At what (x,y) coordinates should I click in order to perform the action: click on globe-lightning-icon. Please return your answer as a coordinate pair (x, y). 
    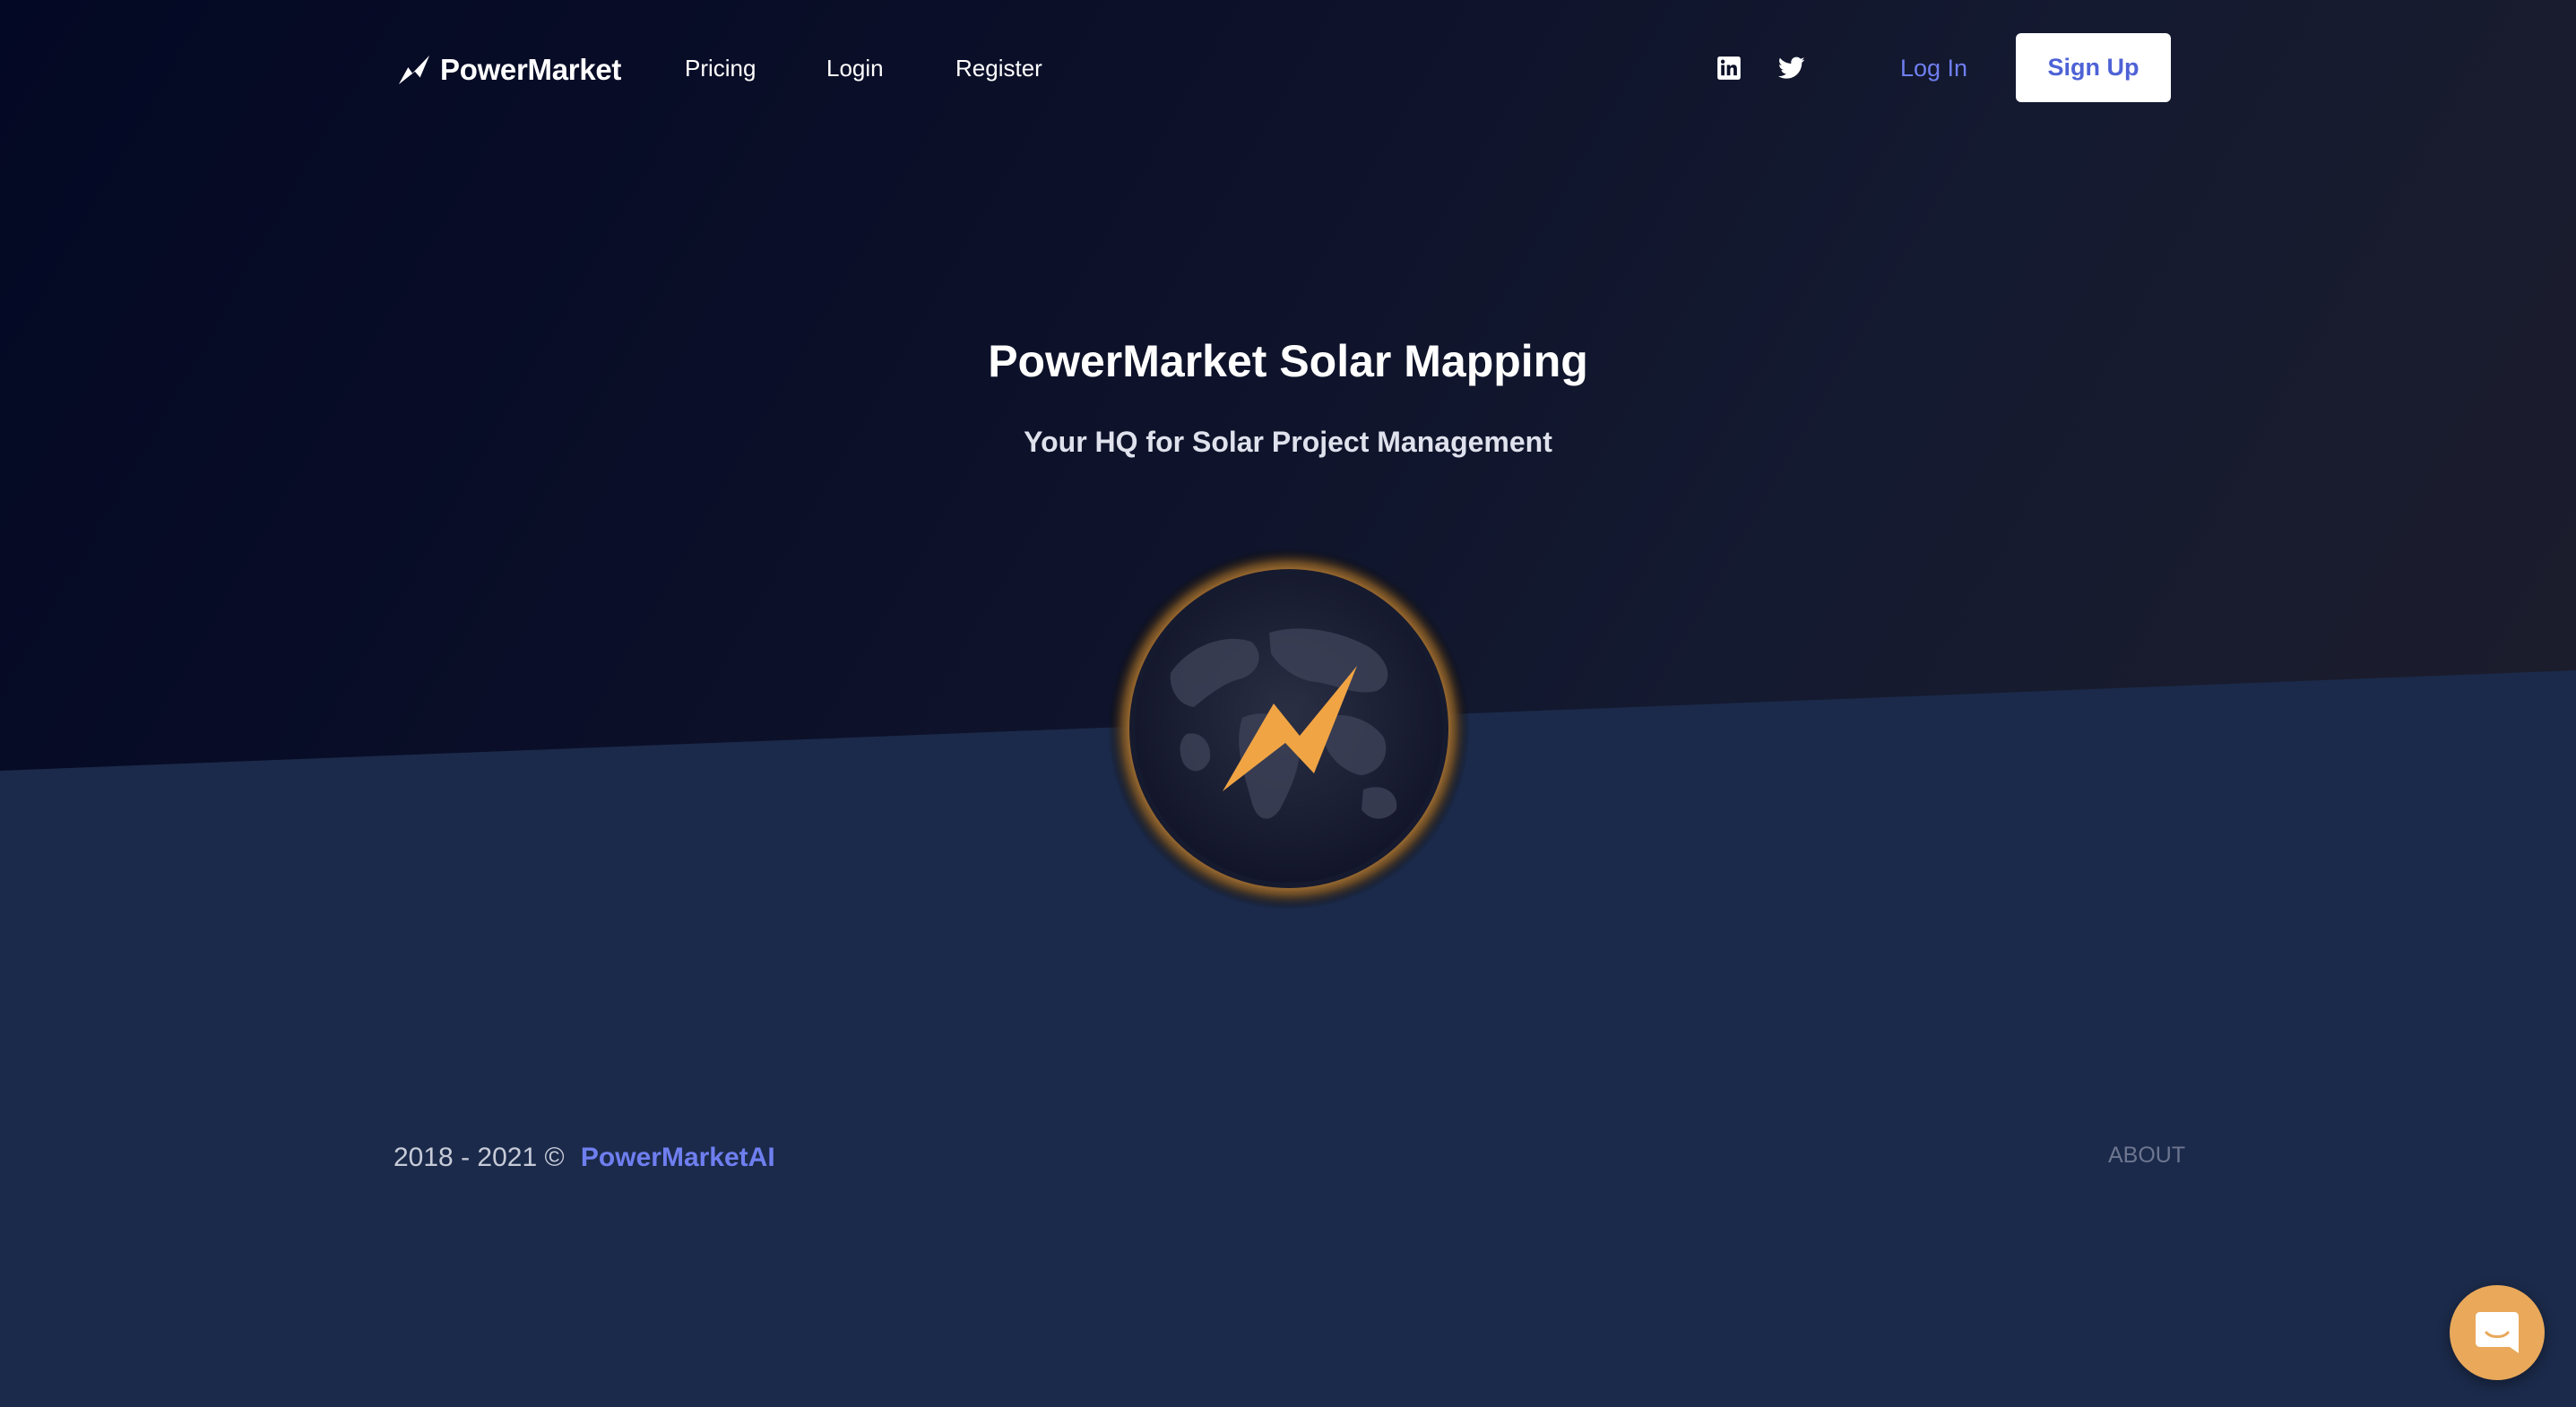
    Looking at the image, I should click on (1289, 729).